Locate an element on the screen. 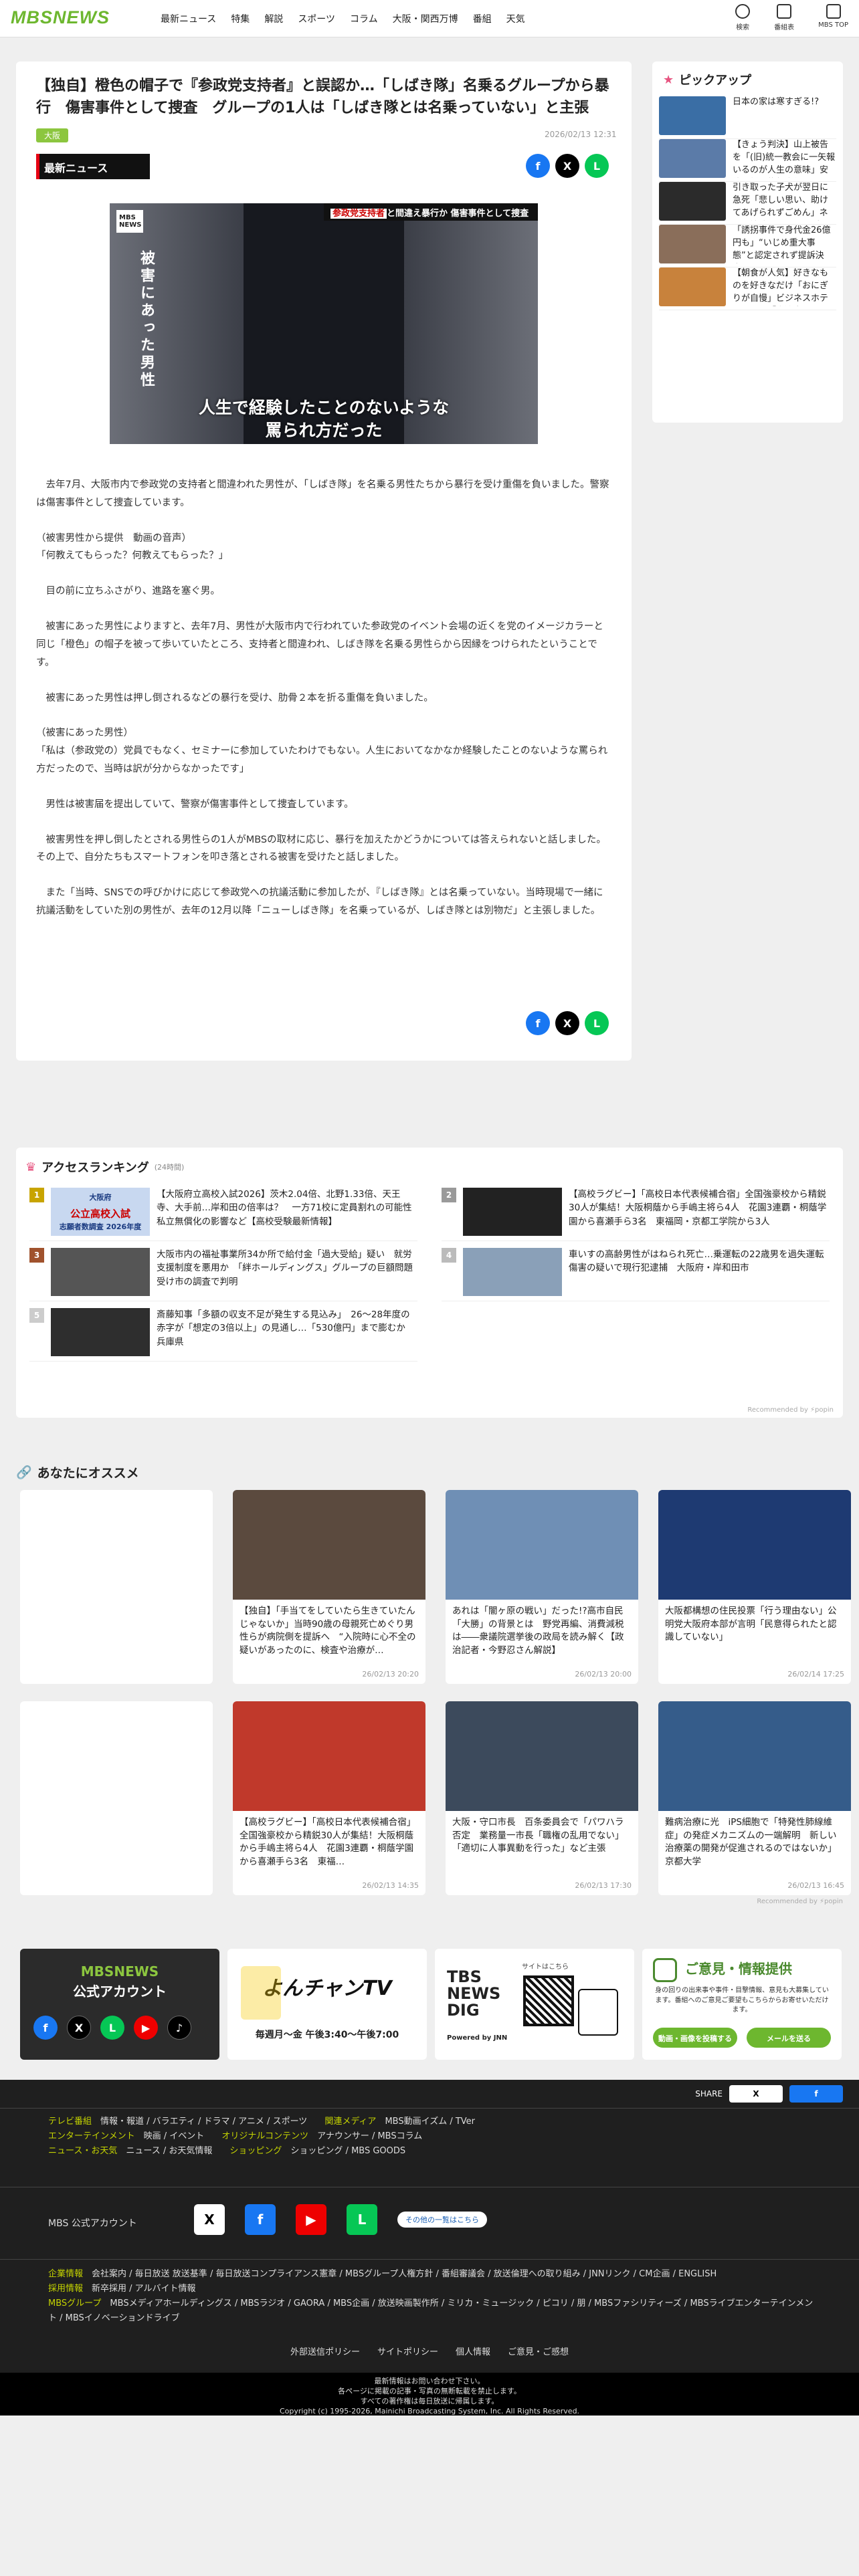  nav-item-weather: 天気 is located at coordinates (515, 18).